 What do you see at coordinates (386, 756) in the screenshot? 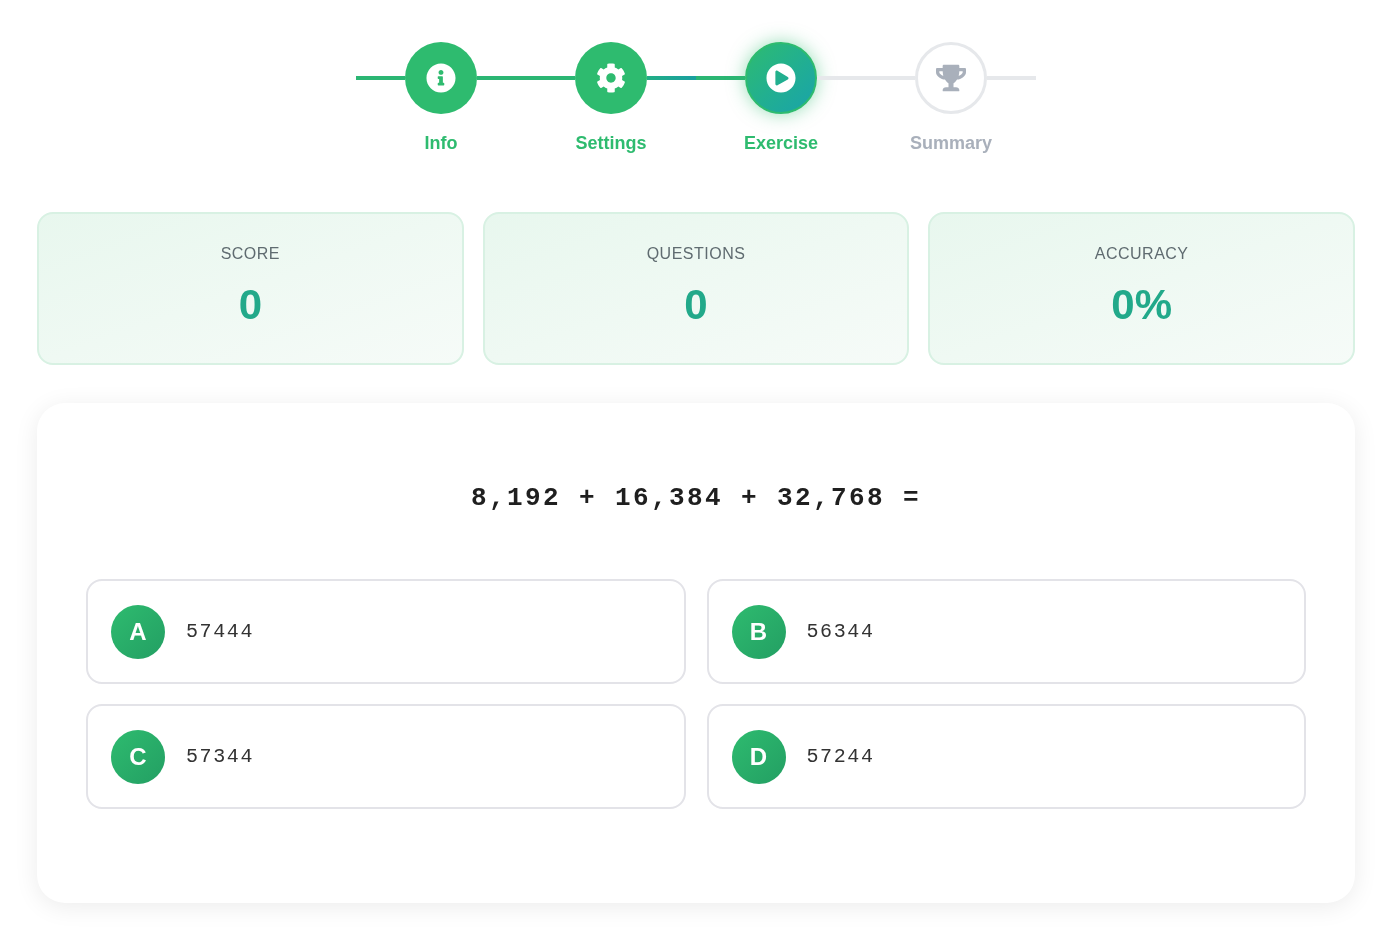
I see `answer-option: C 57344` at bounding box center [386, 756].